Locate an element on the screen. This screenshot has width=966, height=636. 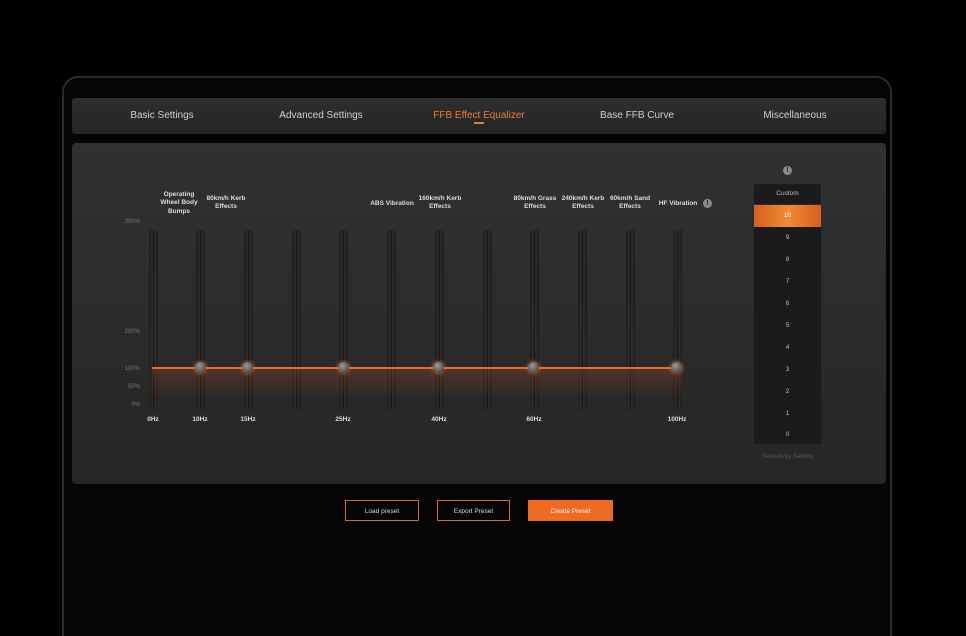
freq-label: 40Hz is located at coordinates (439, 419).